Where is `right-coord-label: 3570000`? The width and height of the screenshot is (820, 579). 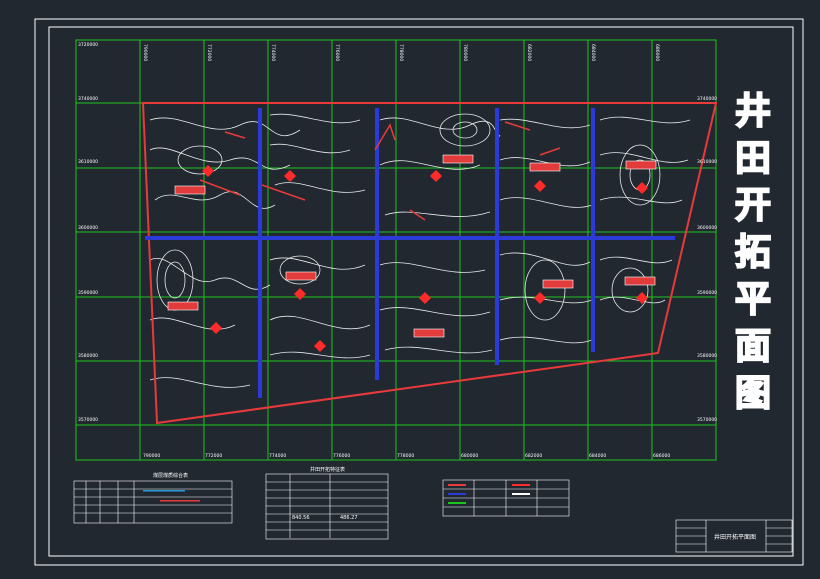 right-coord-label: 3570000 is located at coordinates (707, 420).